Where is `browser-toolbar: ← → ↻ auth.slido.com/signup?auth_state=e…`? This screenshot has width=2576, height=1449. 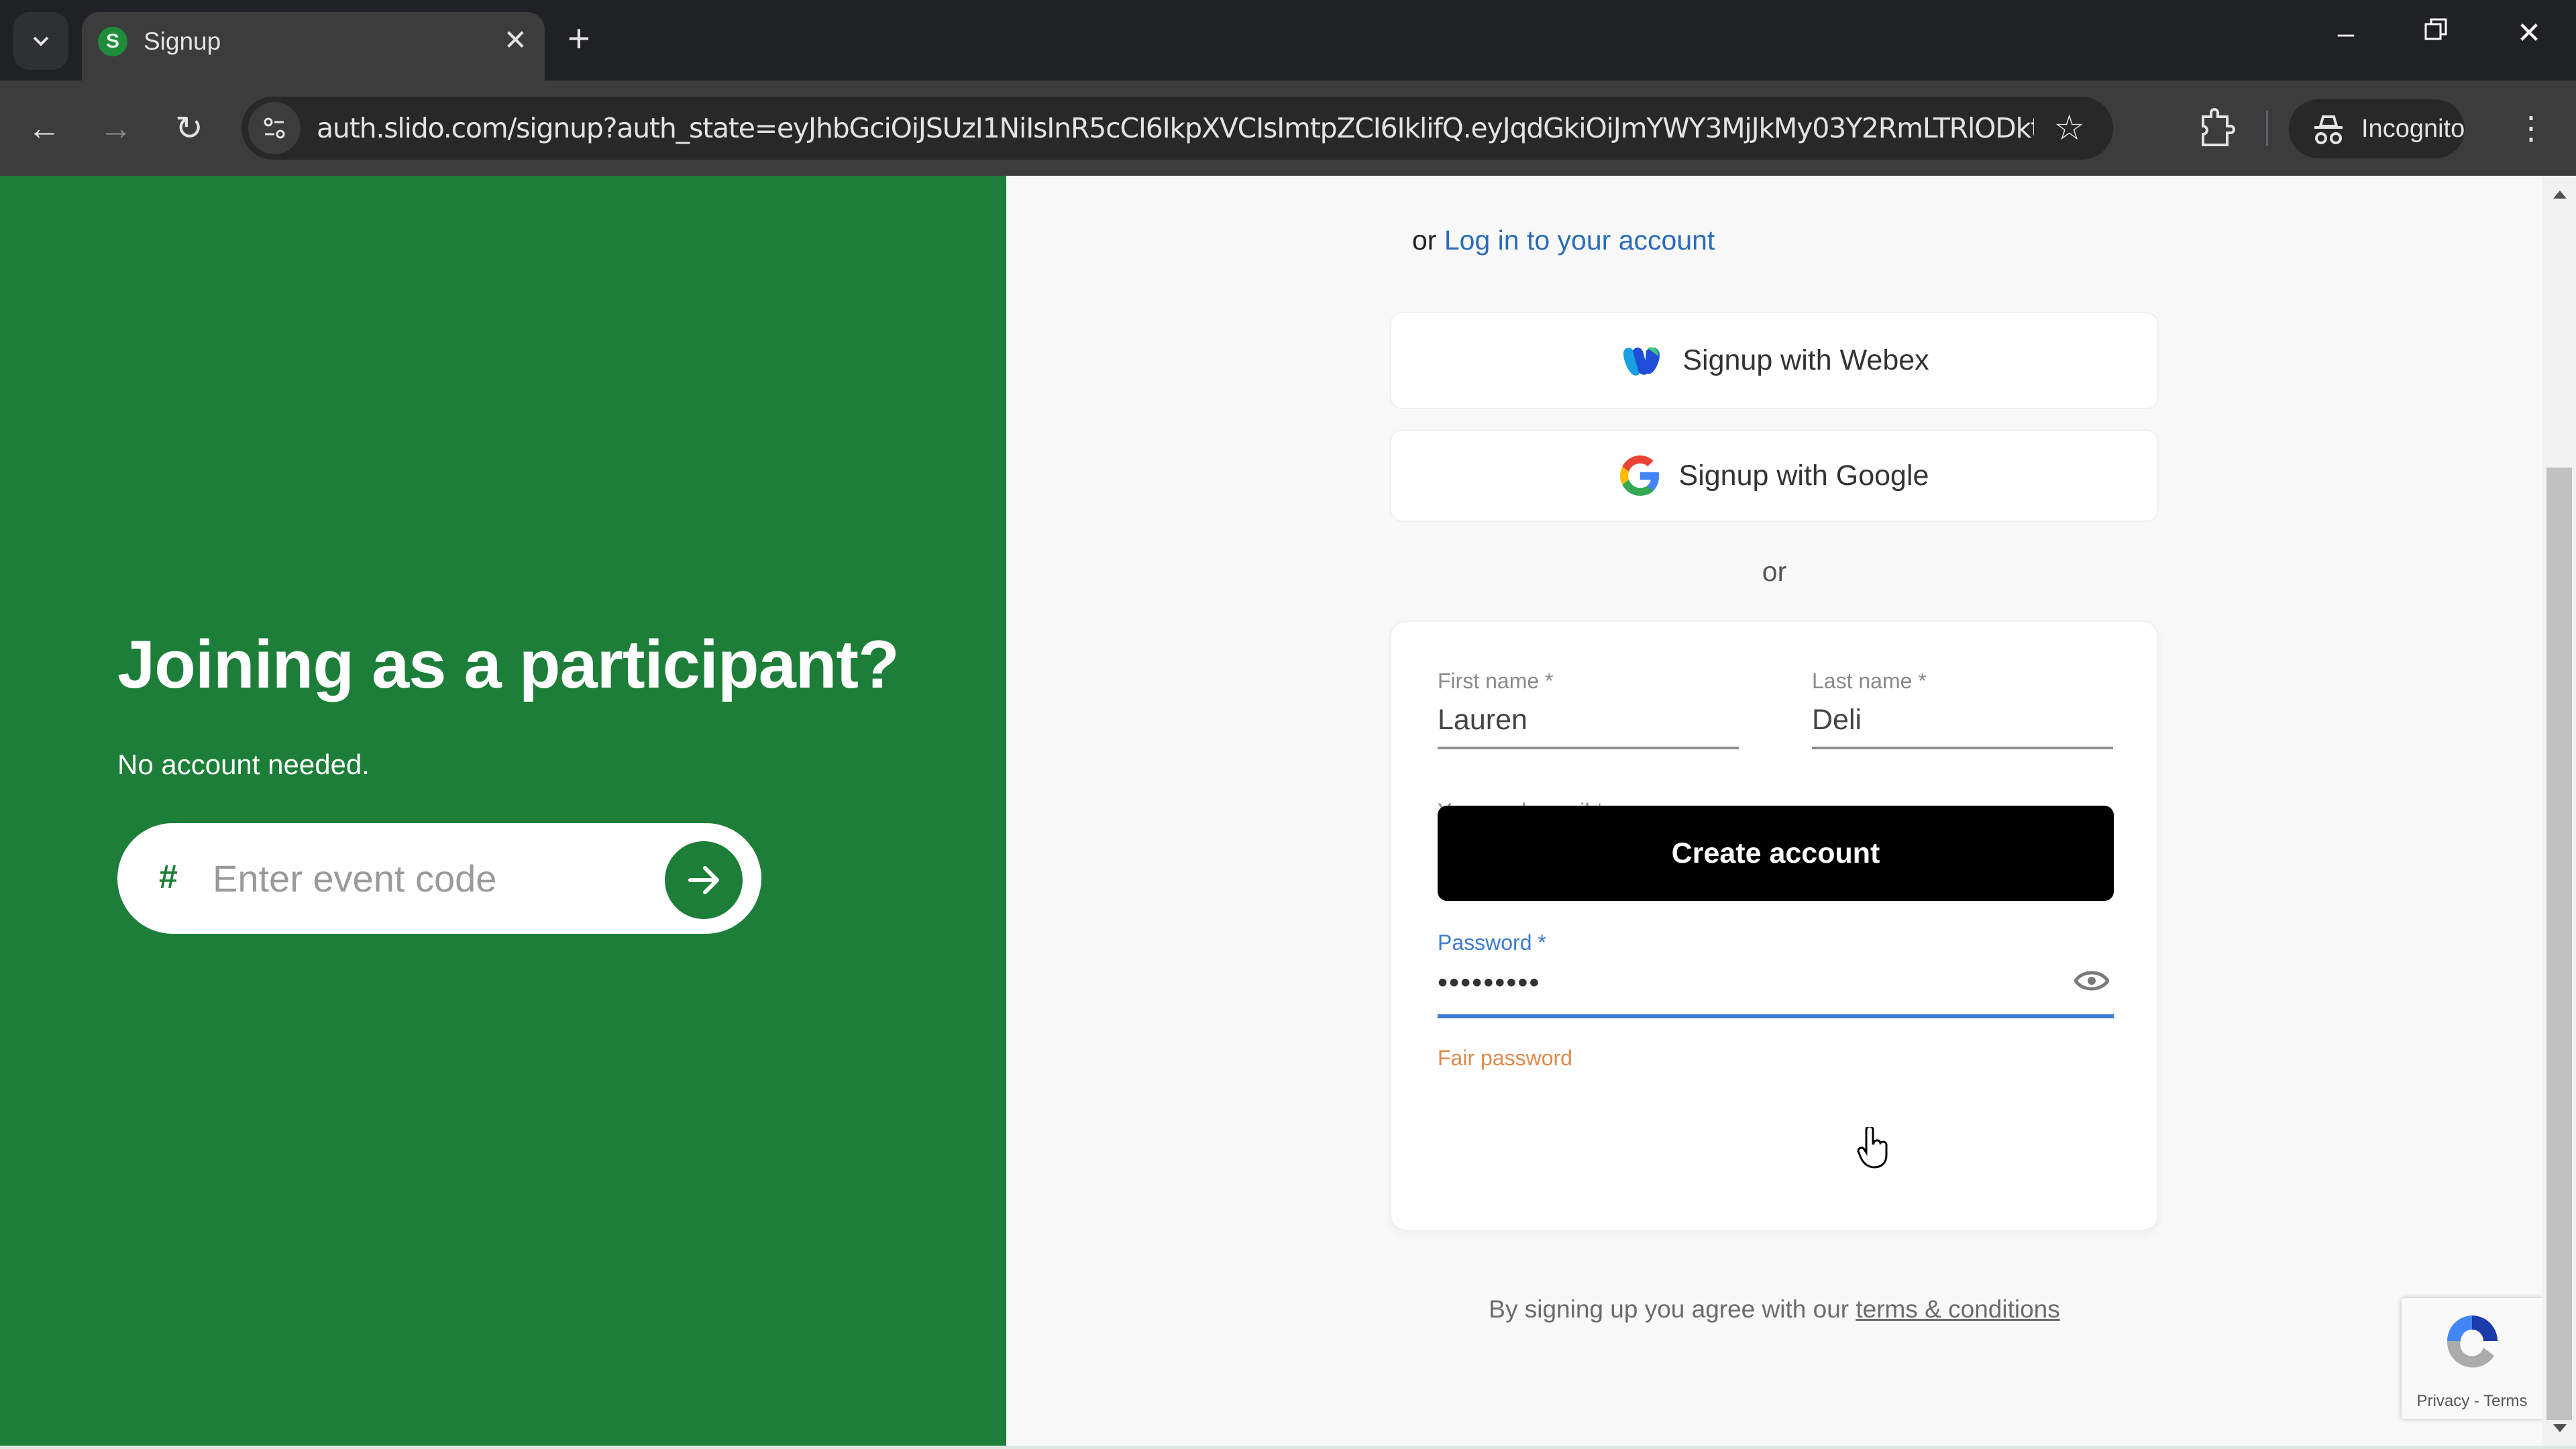
browser-toolbar: ← → ↻ auth.slido.com/signup?auth_state=e… is located at coordinates (1288, 128).